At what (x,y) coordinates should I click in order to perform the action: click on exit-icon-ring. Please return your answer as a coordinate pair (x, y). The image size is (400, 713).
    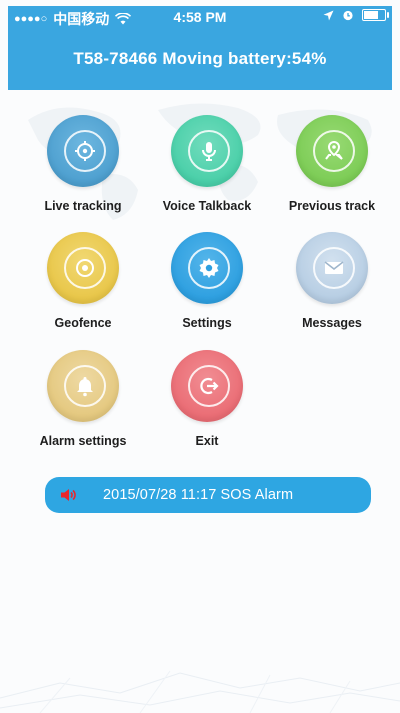
    Looking at the image, I should click on (209, 386).